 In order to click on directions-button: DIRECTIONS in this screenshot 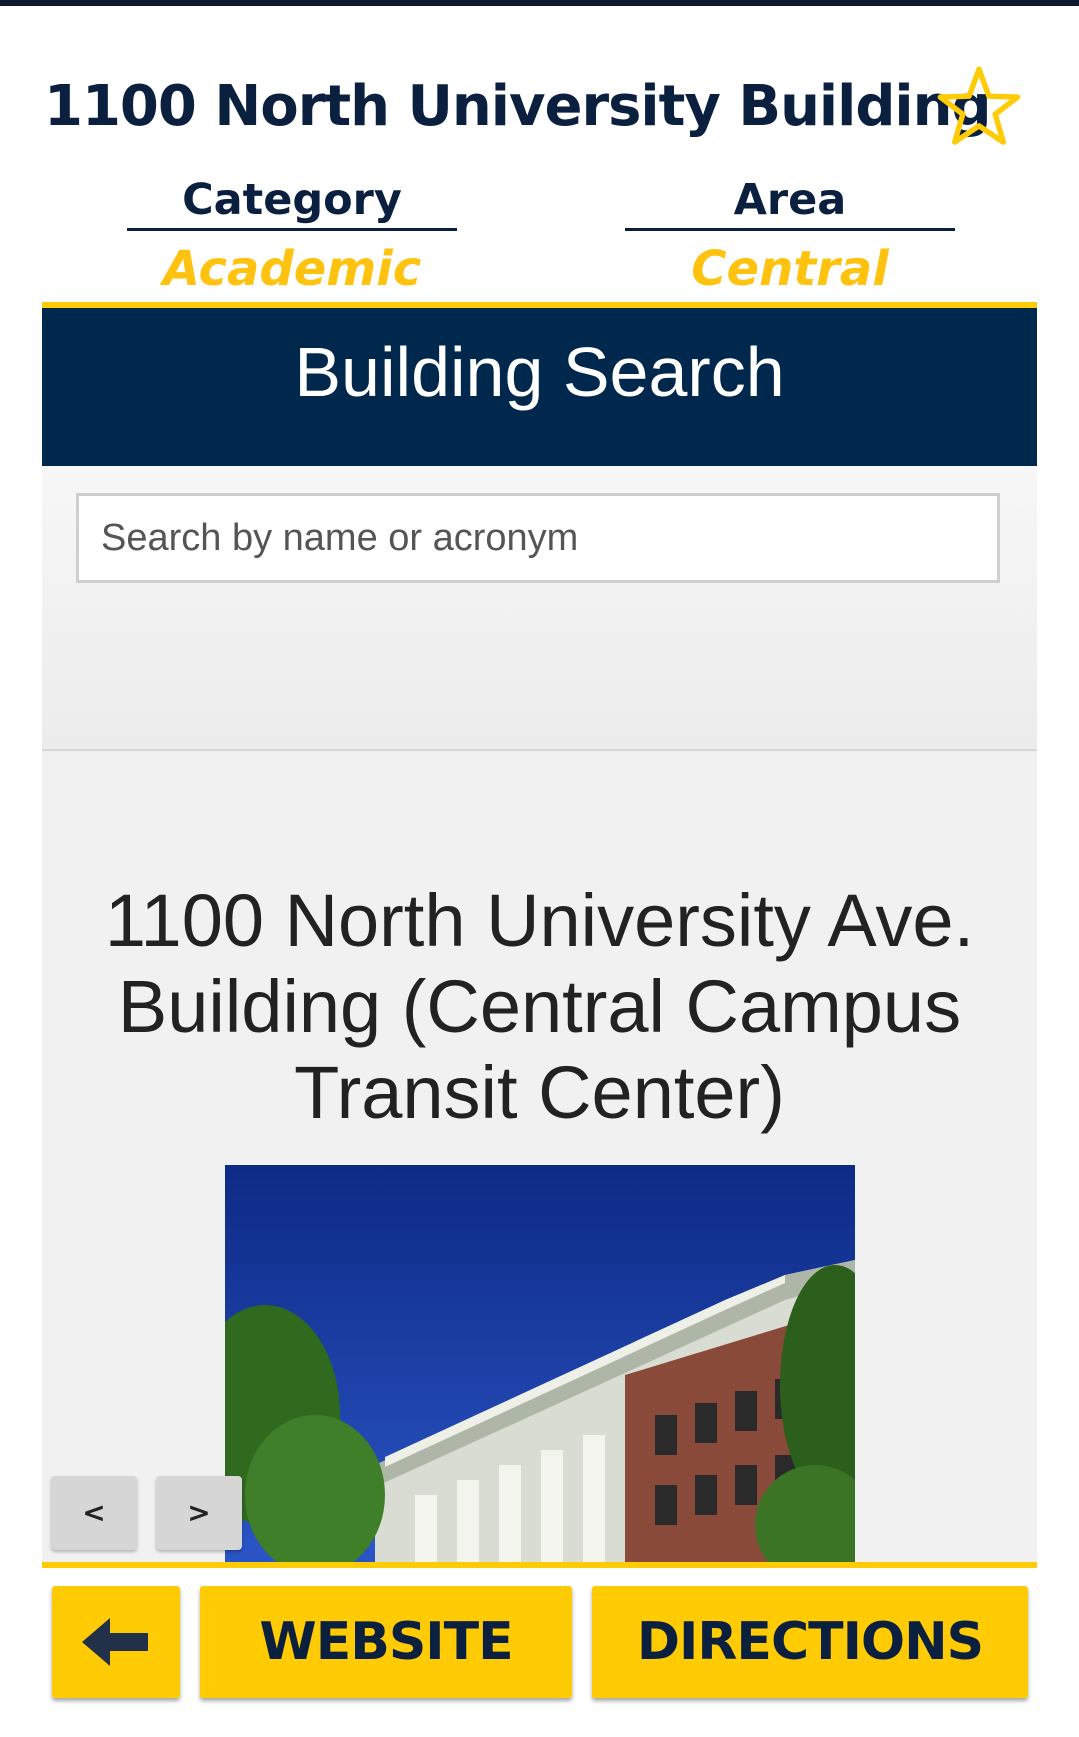, I will do `click(810, 1642)`.